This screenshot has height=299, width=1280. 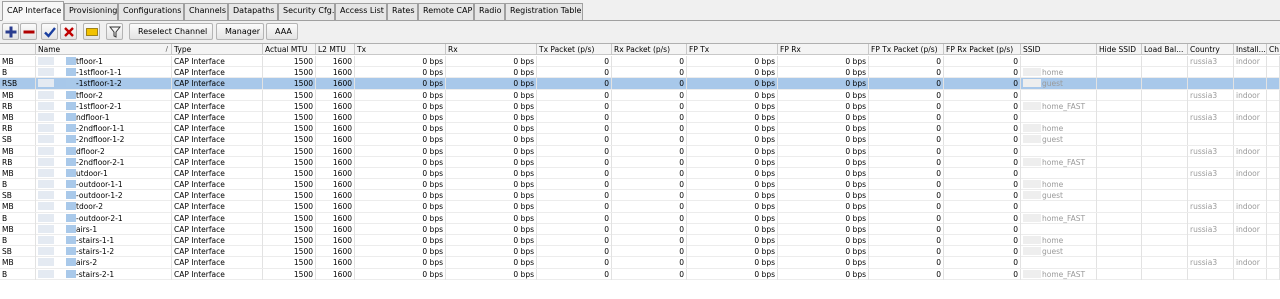 What do you see at coordinates (489, 11) in the screenshot?
I see `tab-radio: Radio` at bounding box center [489, 11].